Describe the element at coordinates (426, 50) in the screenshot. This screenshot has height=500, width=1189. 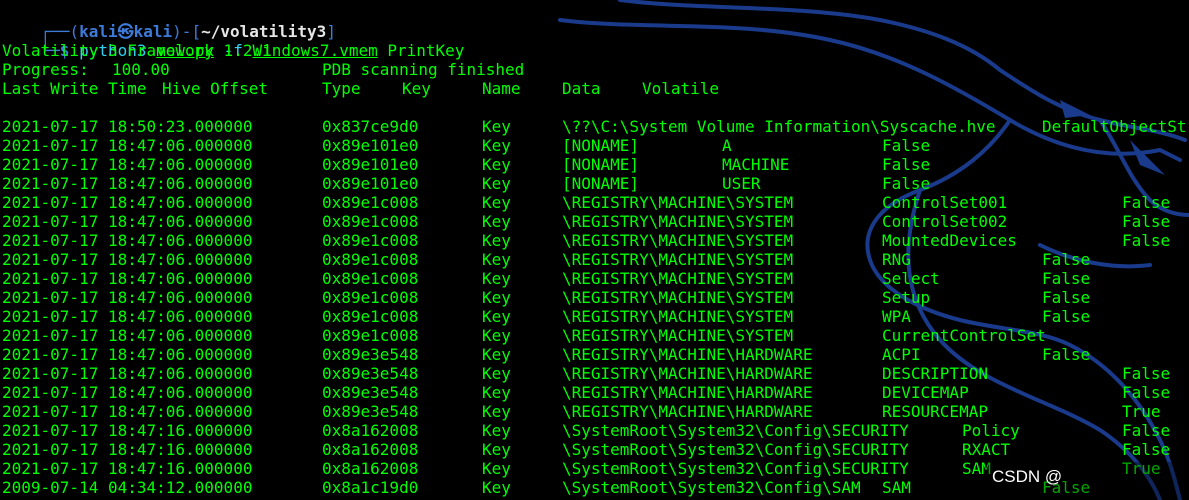
I see `command-arg-plugin: PrintKey` at that location.